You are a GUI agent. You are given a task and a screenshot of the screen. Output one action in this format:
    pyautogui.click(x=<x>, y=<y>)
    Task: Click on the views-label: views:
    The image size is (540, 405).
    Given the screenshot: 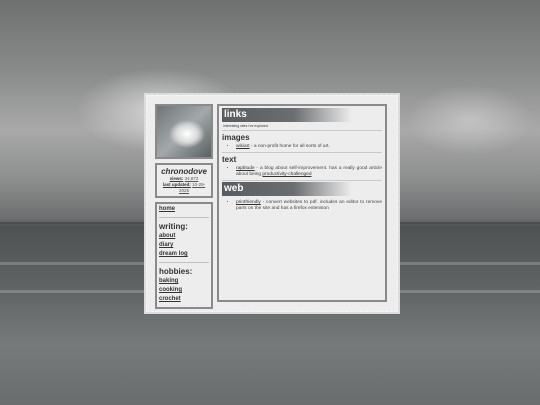 What is the action you would take?
    pyautogui.click(x=176, y=178)
    